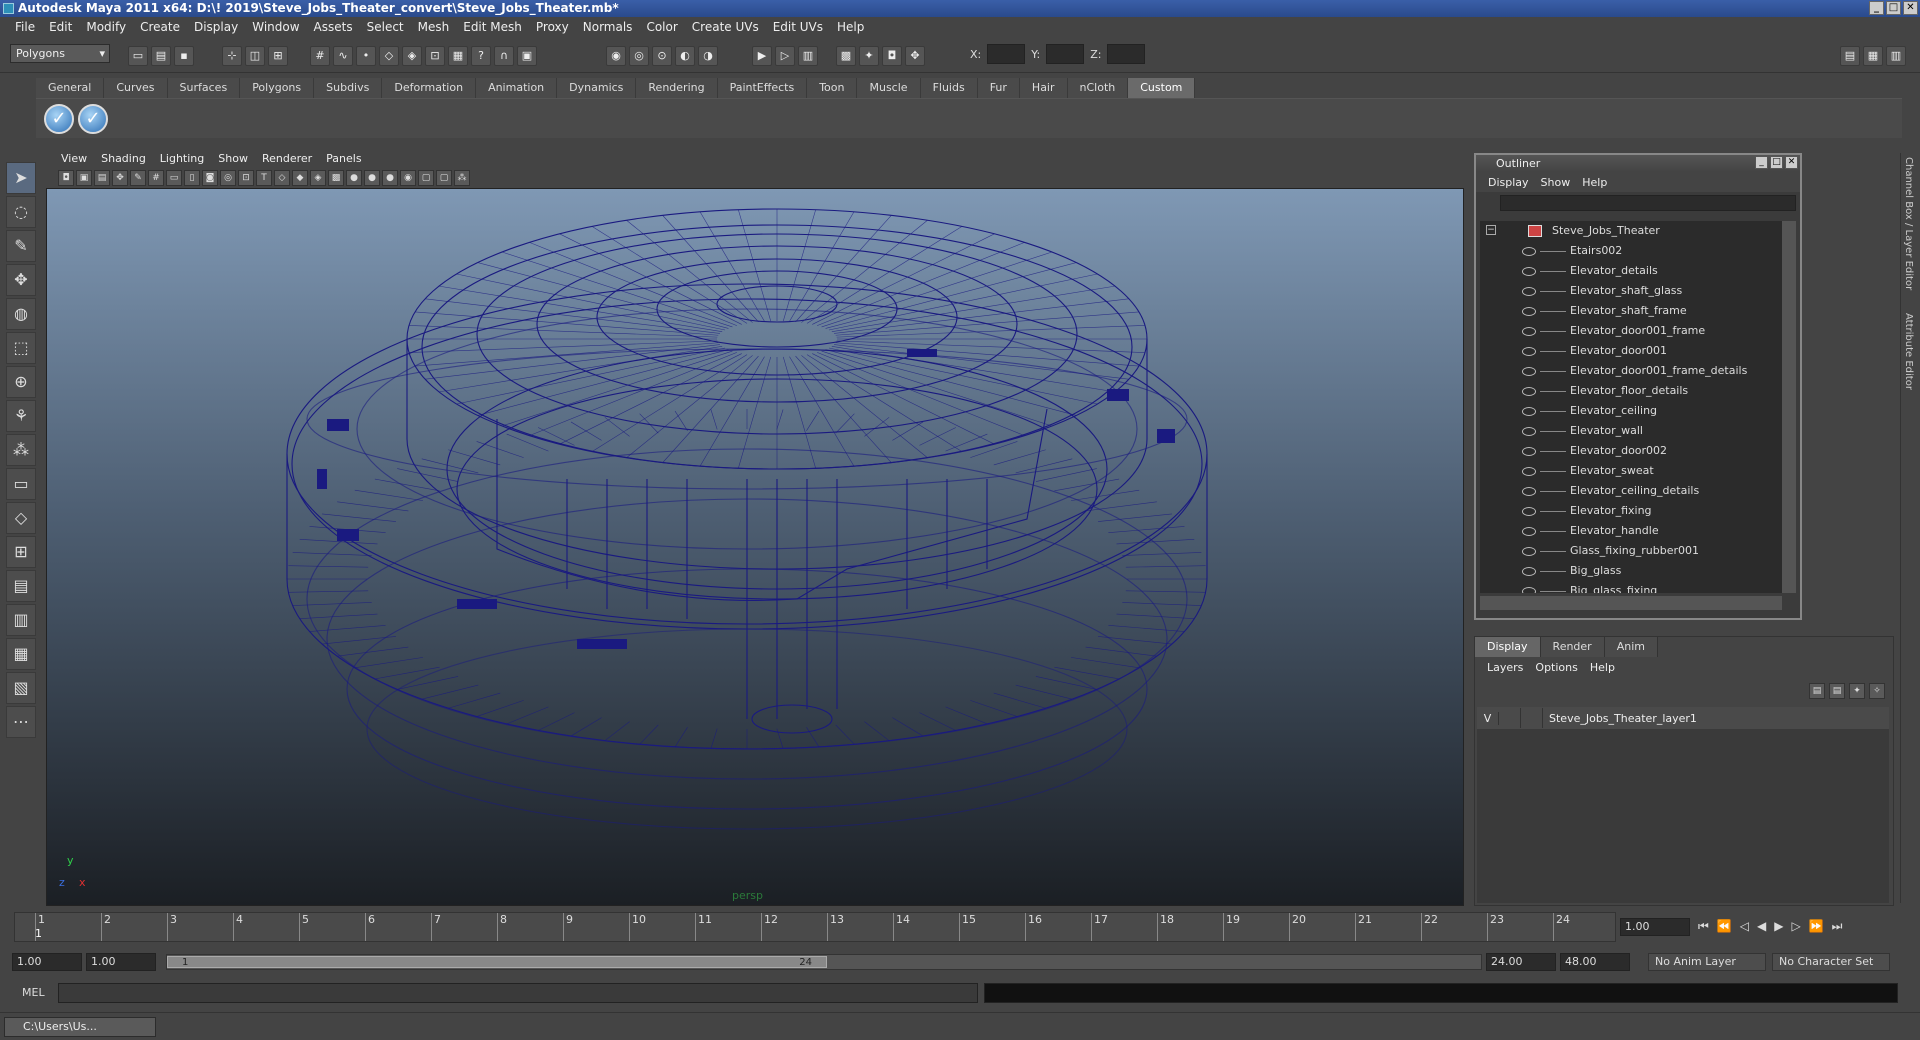 The width and height of the screenshot is (1920, 1040). I want to click on resolution-gate-icon: ▯, so click(192, 178).